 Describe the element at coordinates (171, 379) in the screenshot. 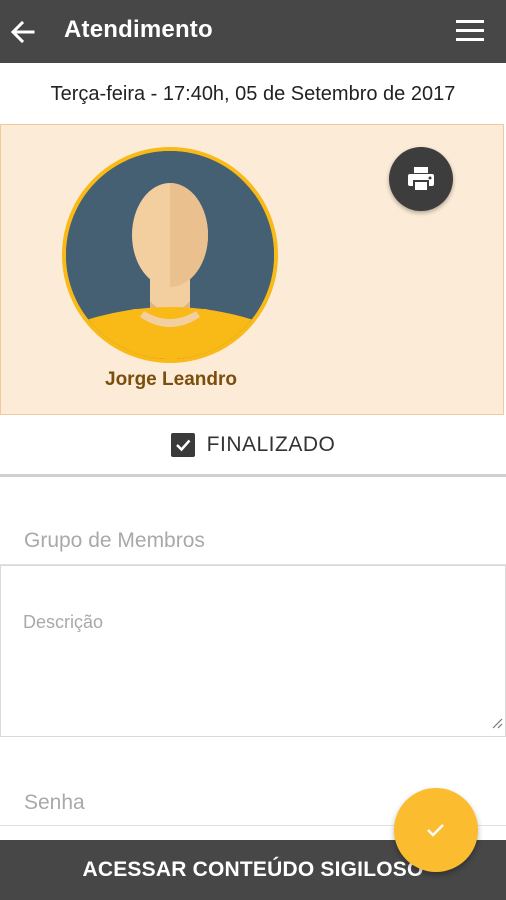

I see `profile-name: Jorge Leandro` at that location.